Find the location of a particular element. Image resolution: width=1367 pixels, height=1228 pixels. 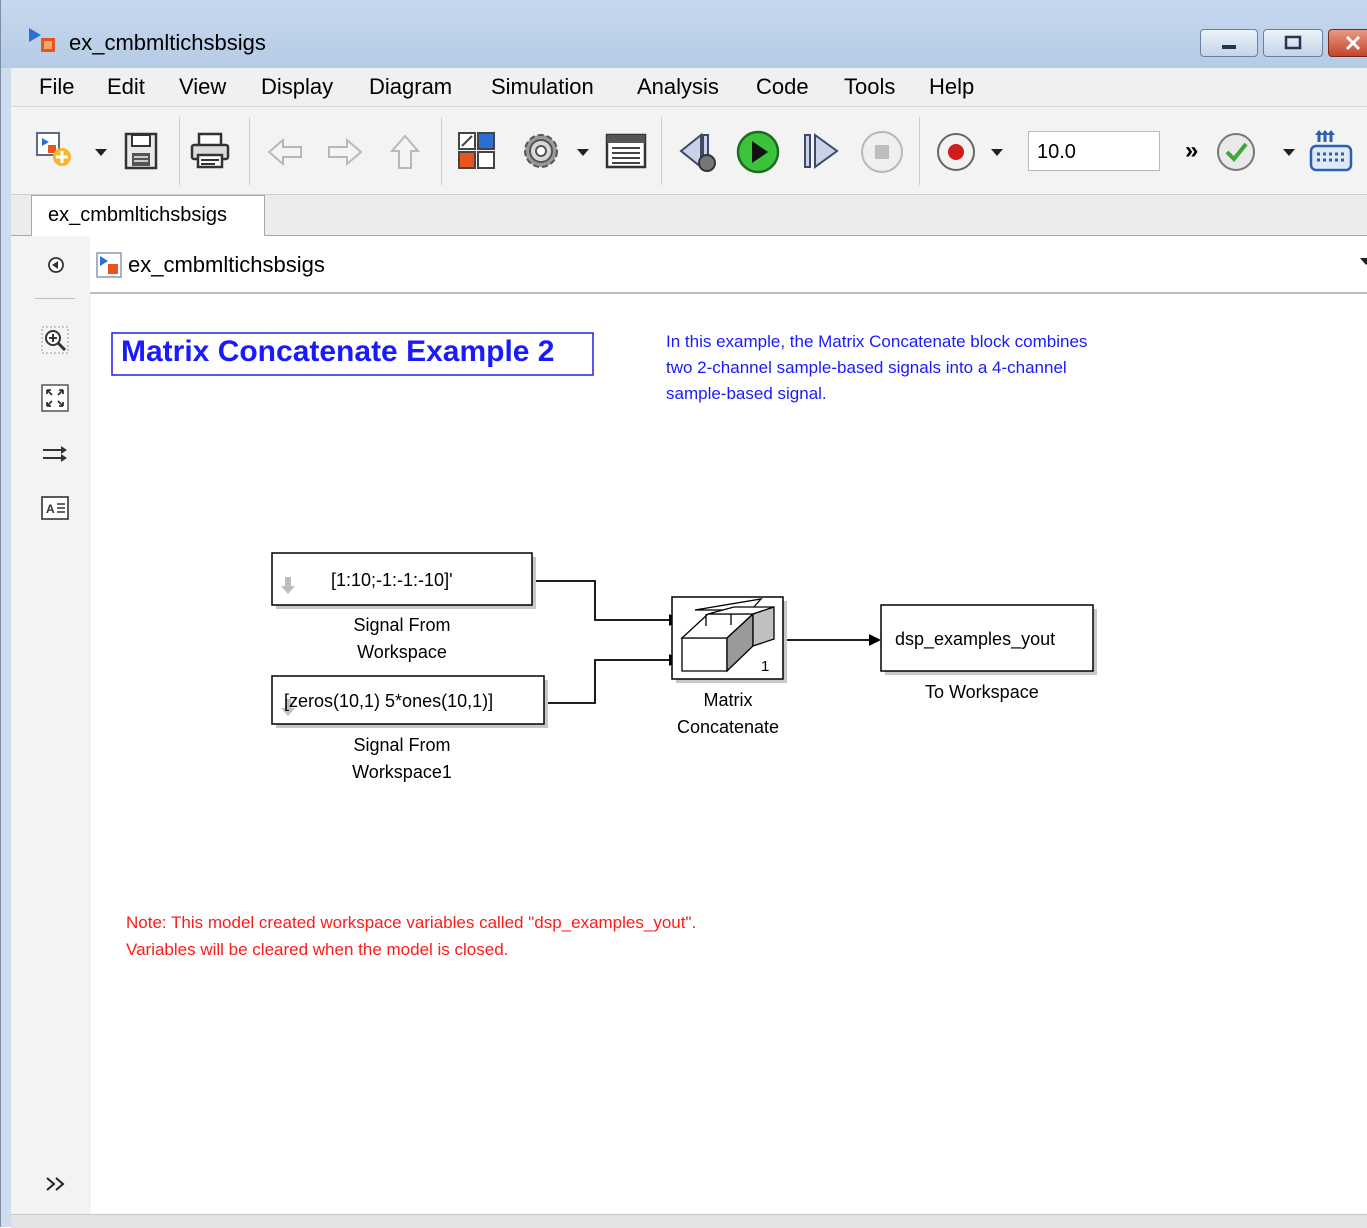

step-forward-icon is located at coordinates (821, 151).